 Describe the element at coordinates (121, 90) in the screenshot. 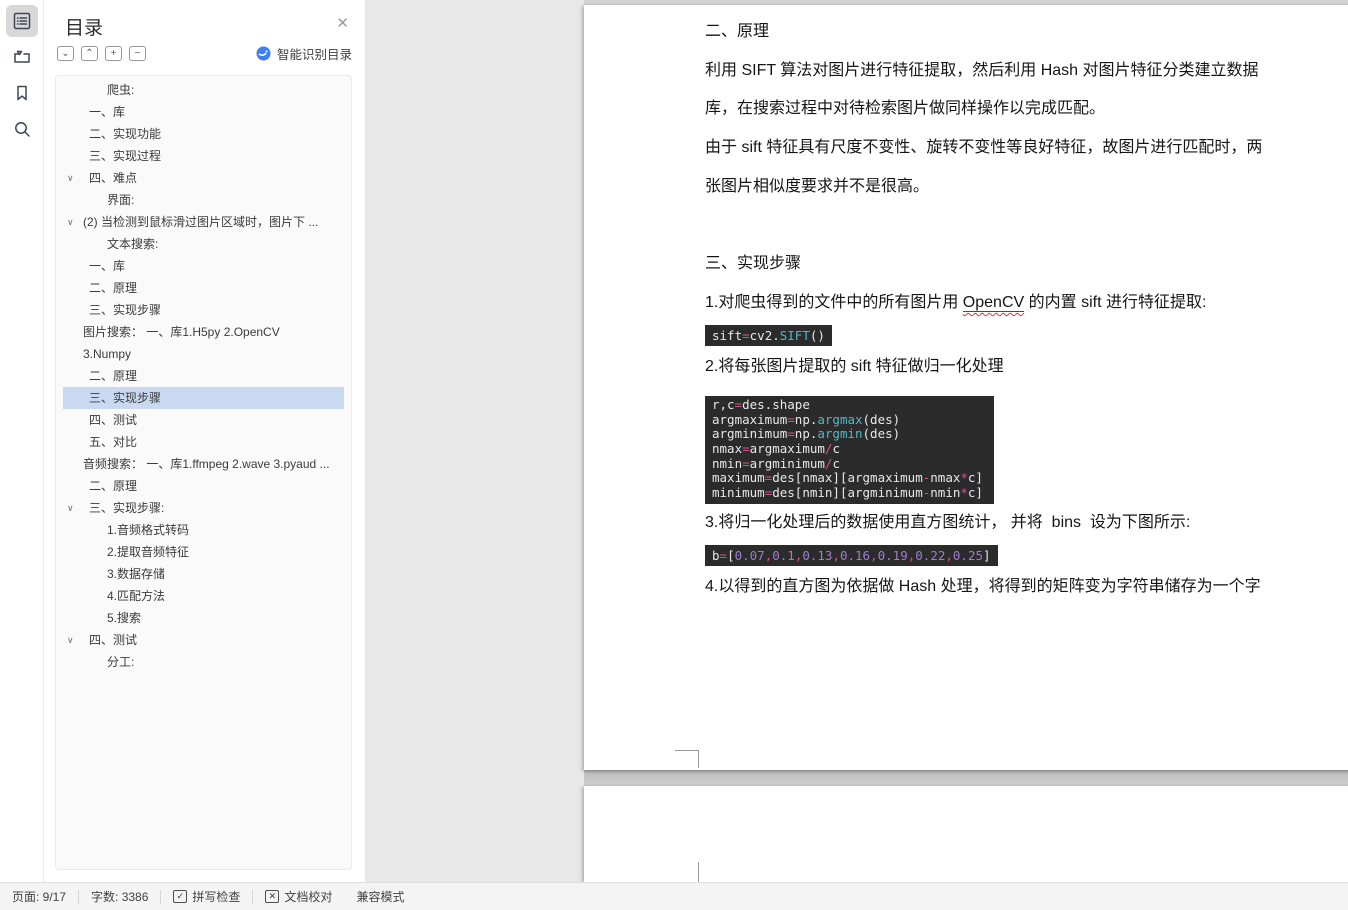

I see `toc-item-label: 爬虫:` at that location.